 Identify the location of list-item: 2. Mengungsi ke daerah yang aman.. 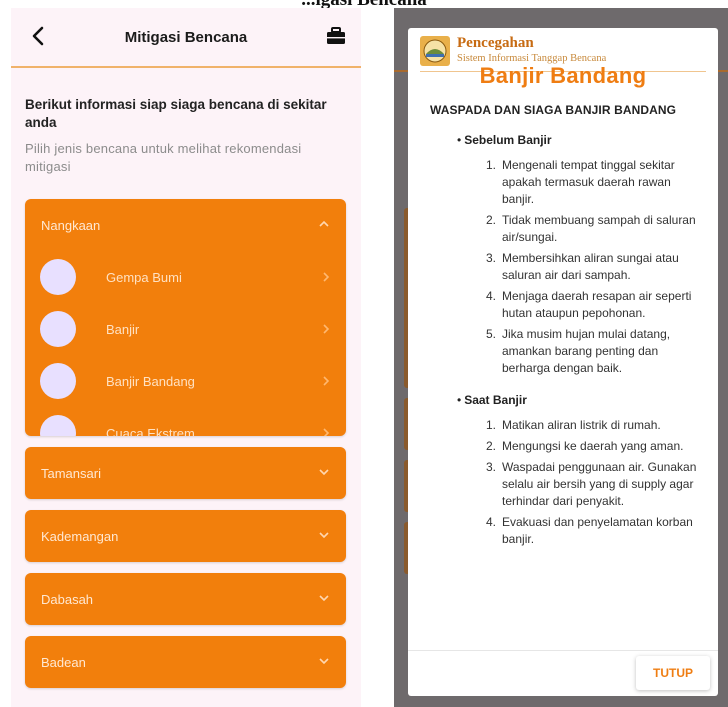
(585, 446).